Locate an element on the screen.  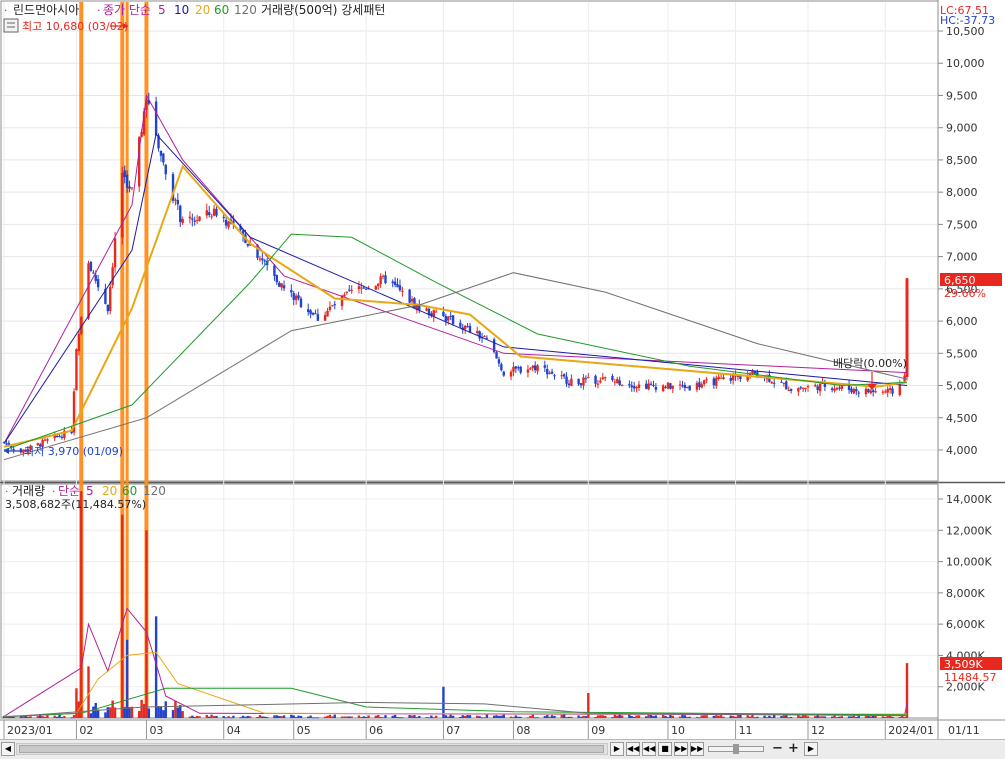
scroll-thumb is located at coordinates (311, 749).